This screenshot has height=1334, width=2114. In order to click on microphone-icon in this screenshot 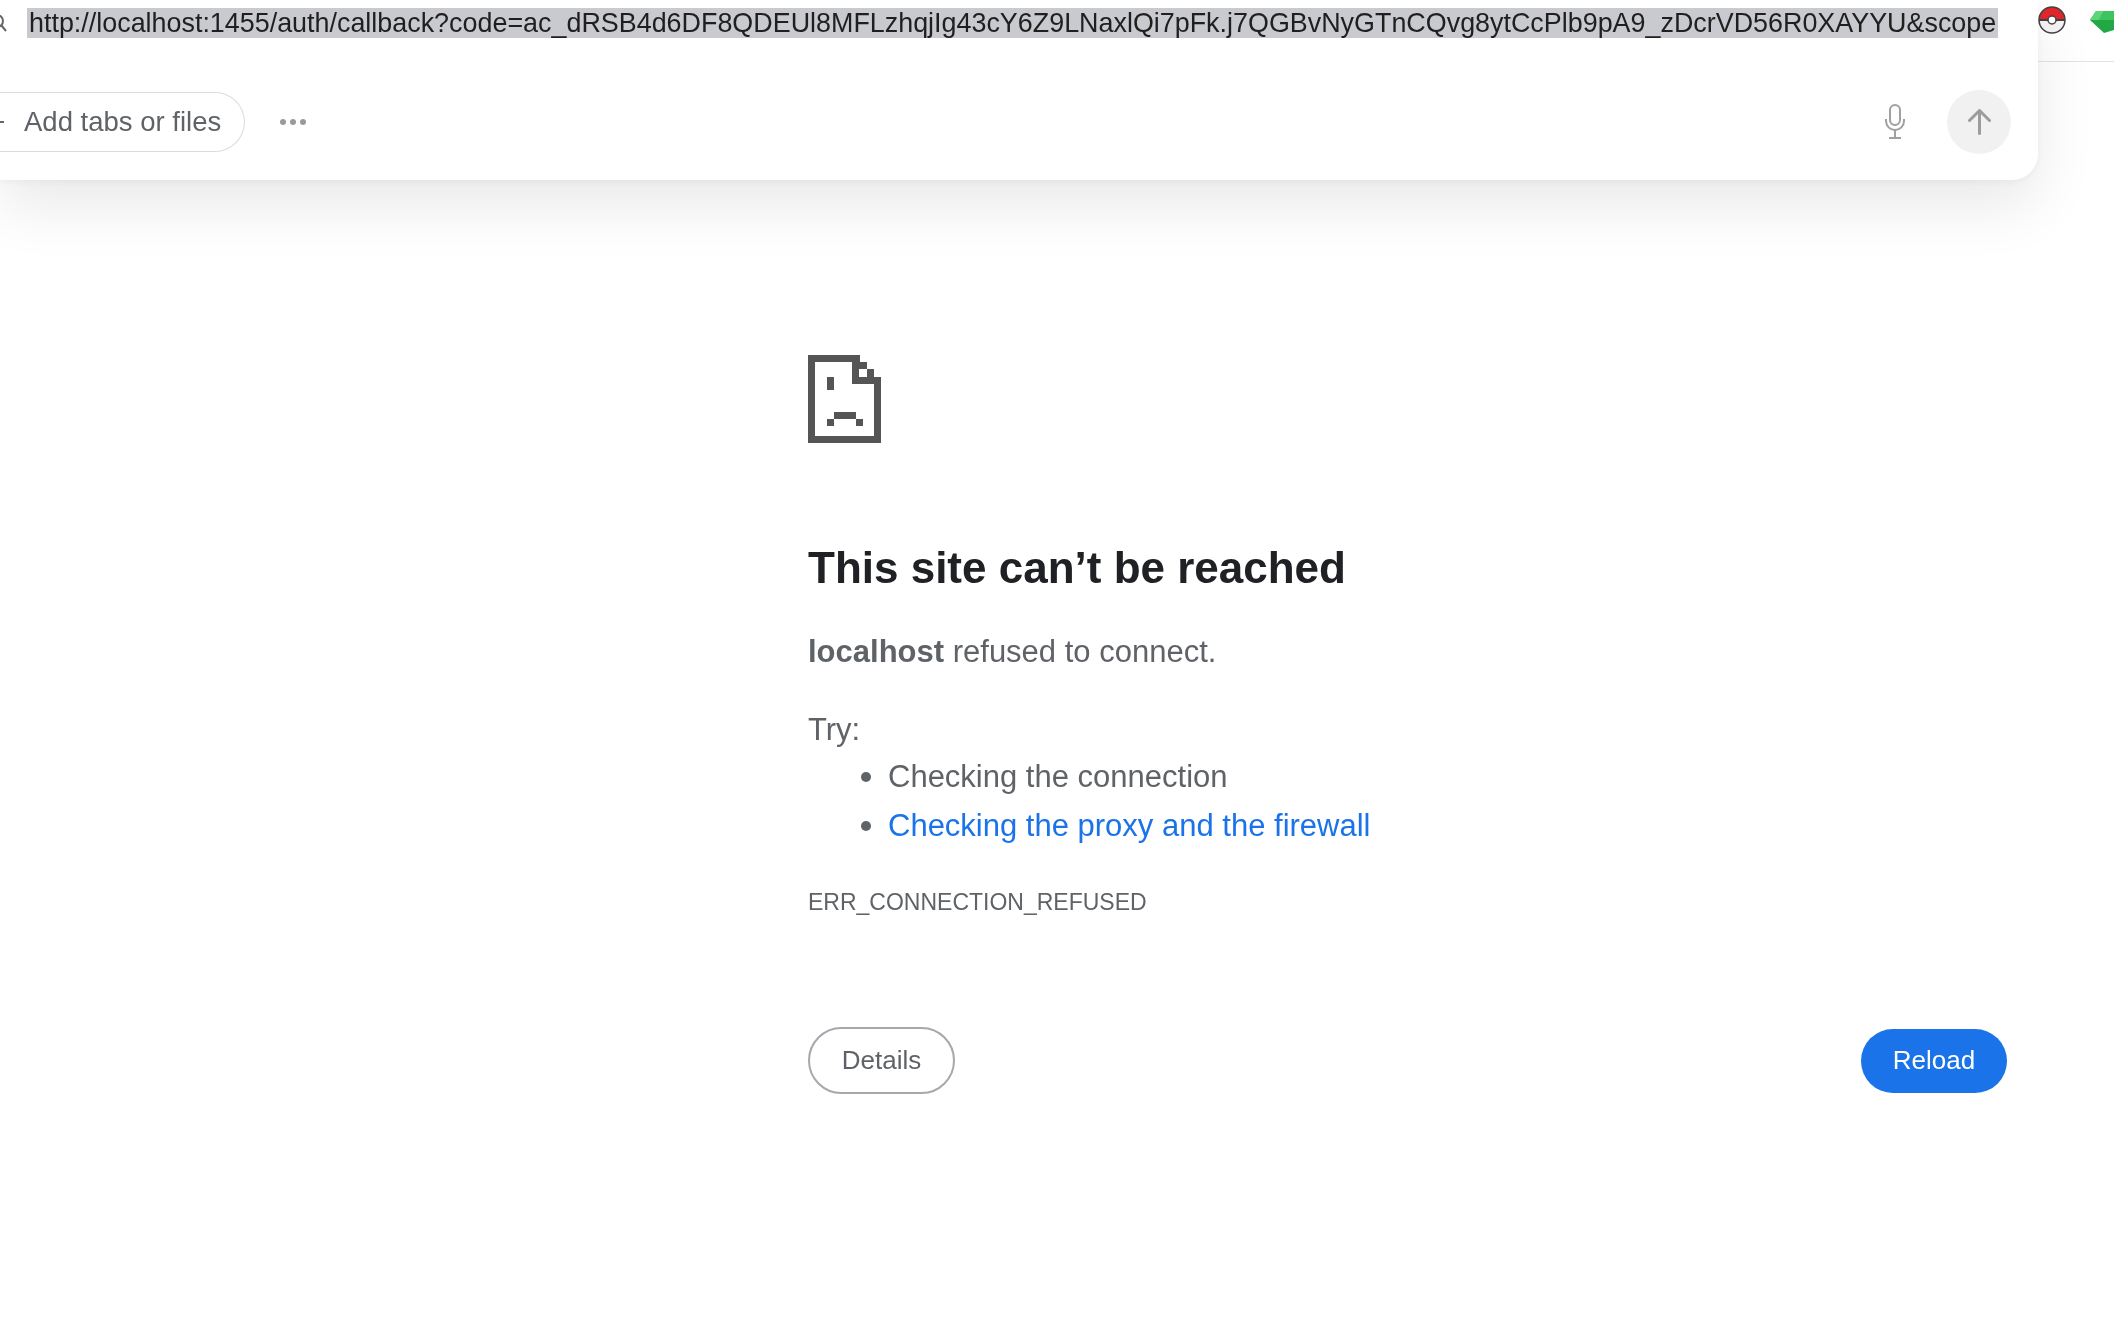, I will do `click(1895, 122)`.